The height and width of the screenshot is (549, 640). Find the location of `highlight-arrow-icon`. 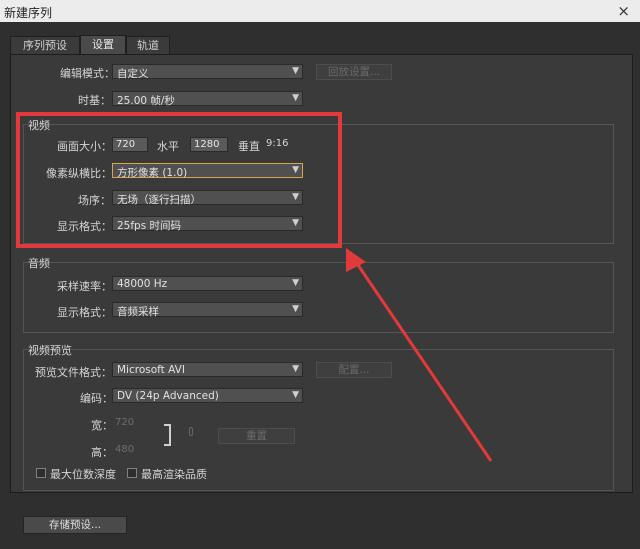

highlight-arrow-icon is located at coordinates (419, 355).